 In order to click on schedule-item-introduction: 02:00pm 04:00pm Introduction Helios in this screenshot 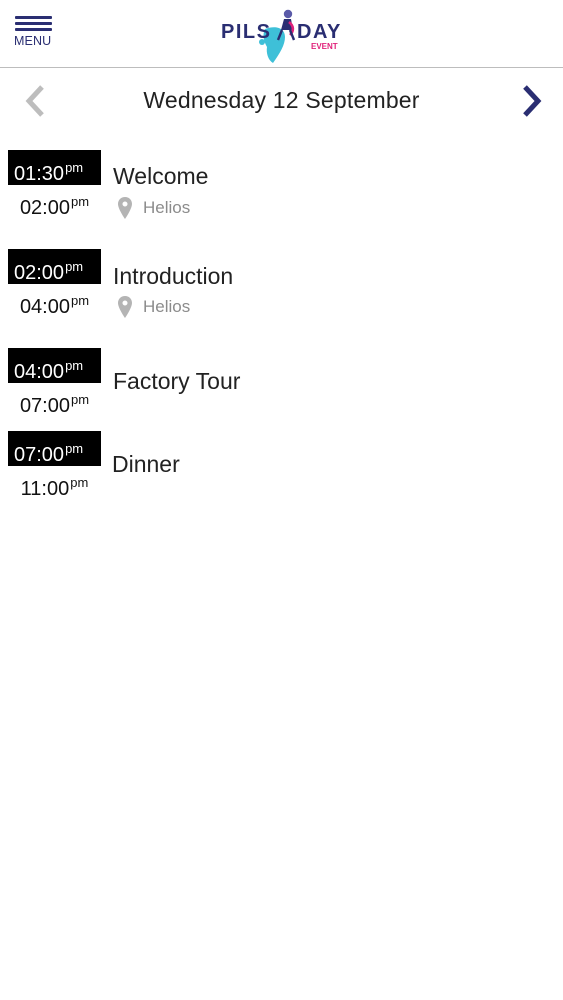, I will do `click(281, 294)`.